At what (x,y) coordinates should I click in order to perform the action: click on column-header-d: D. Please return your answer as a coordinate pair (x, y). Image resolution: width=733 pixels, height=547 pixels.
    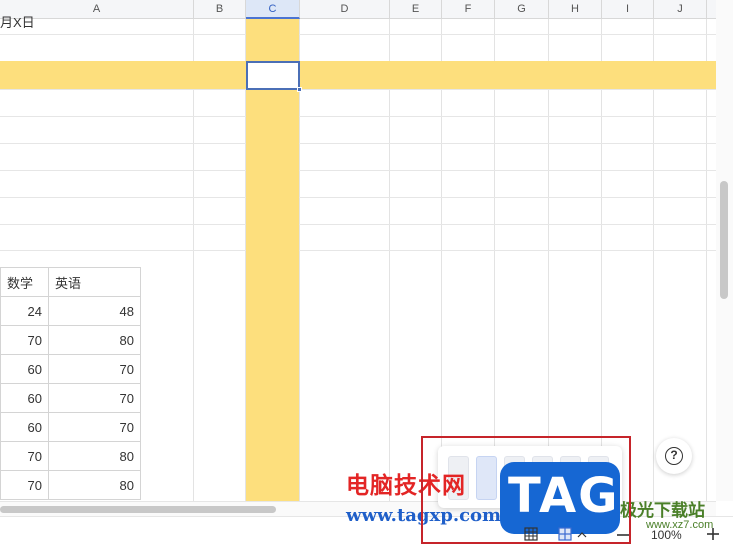
    Looking at the image, I should click on (345, 9).